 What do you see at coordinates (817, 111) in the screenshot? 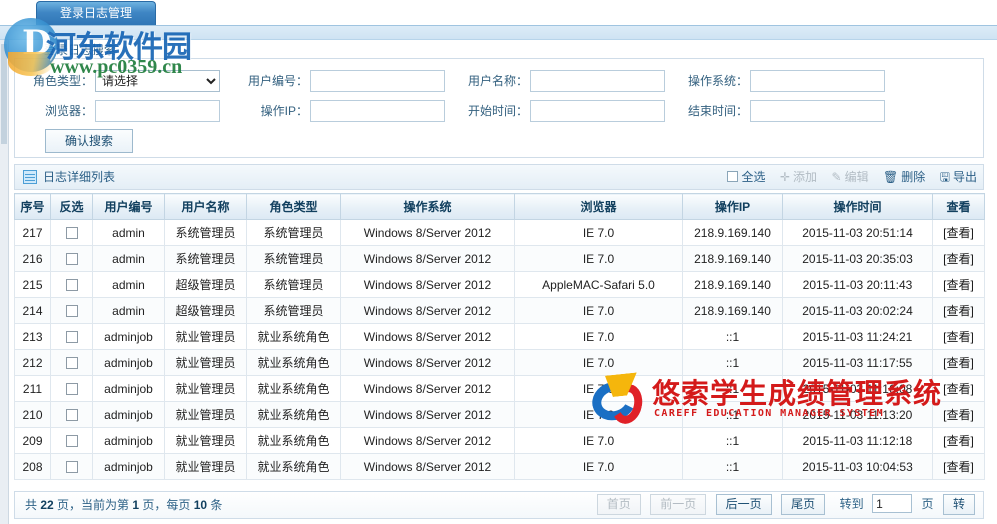
I see `search-input-end-time` at bounding box center [817, 111].